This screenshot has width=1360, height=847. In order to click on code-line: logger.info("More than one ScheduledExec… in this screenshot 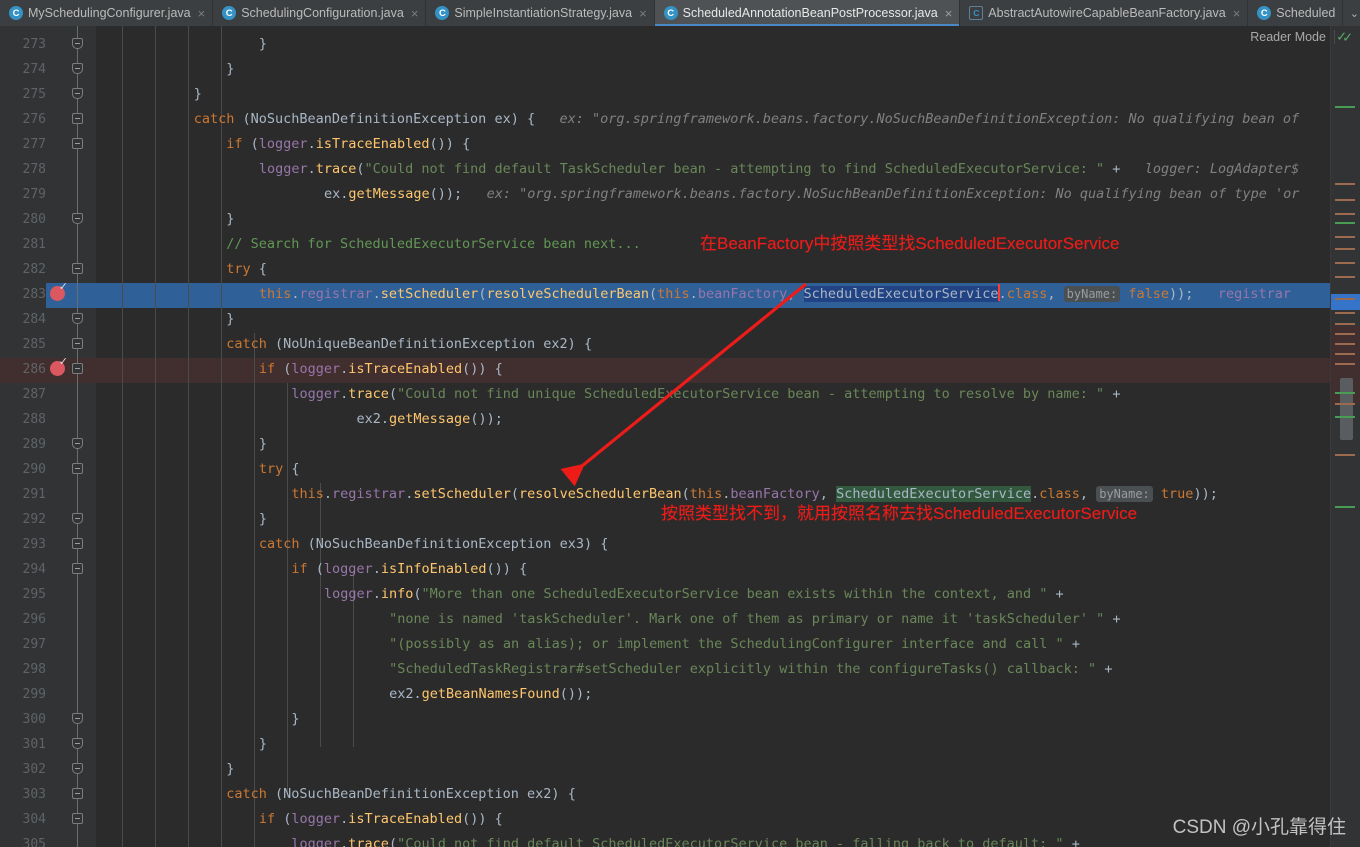, I will do `click(580, 594)`.